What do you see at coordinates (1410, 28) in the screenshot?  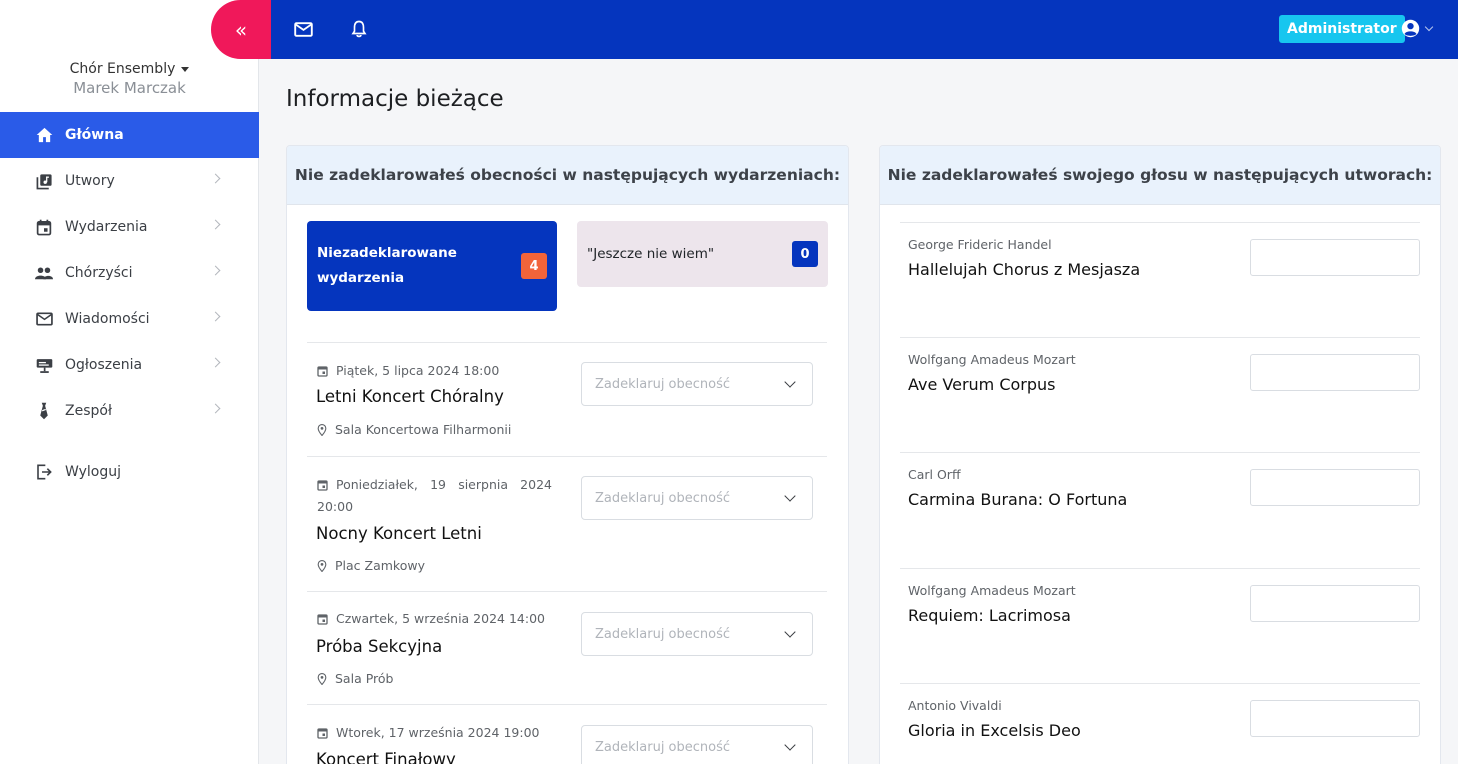 I see `user-circle-icon` at bounding box center [1410, 28].